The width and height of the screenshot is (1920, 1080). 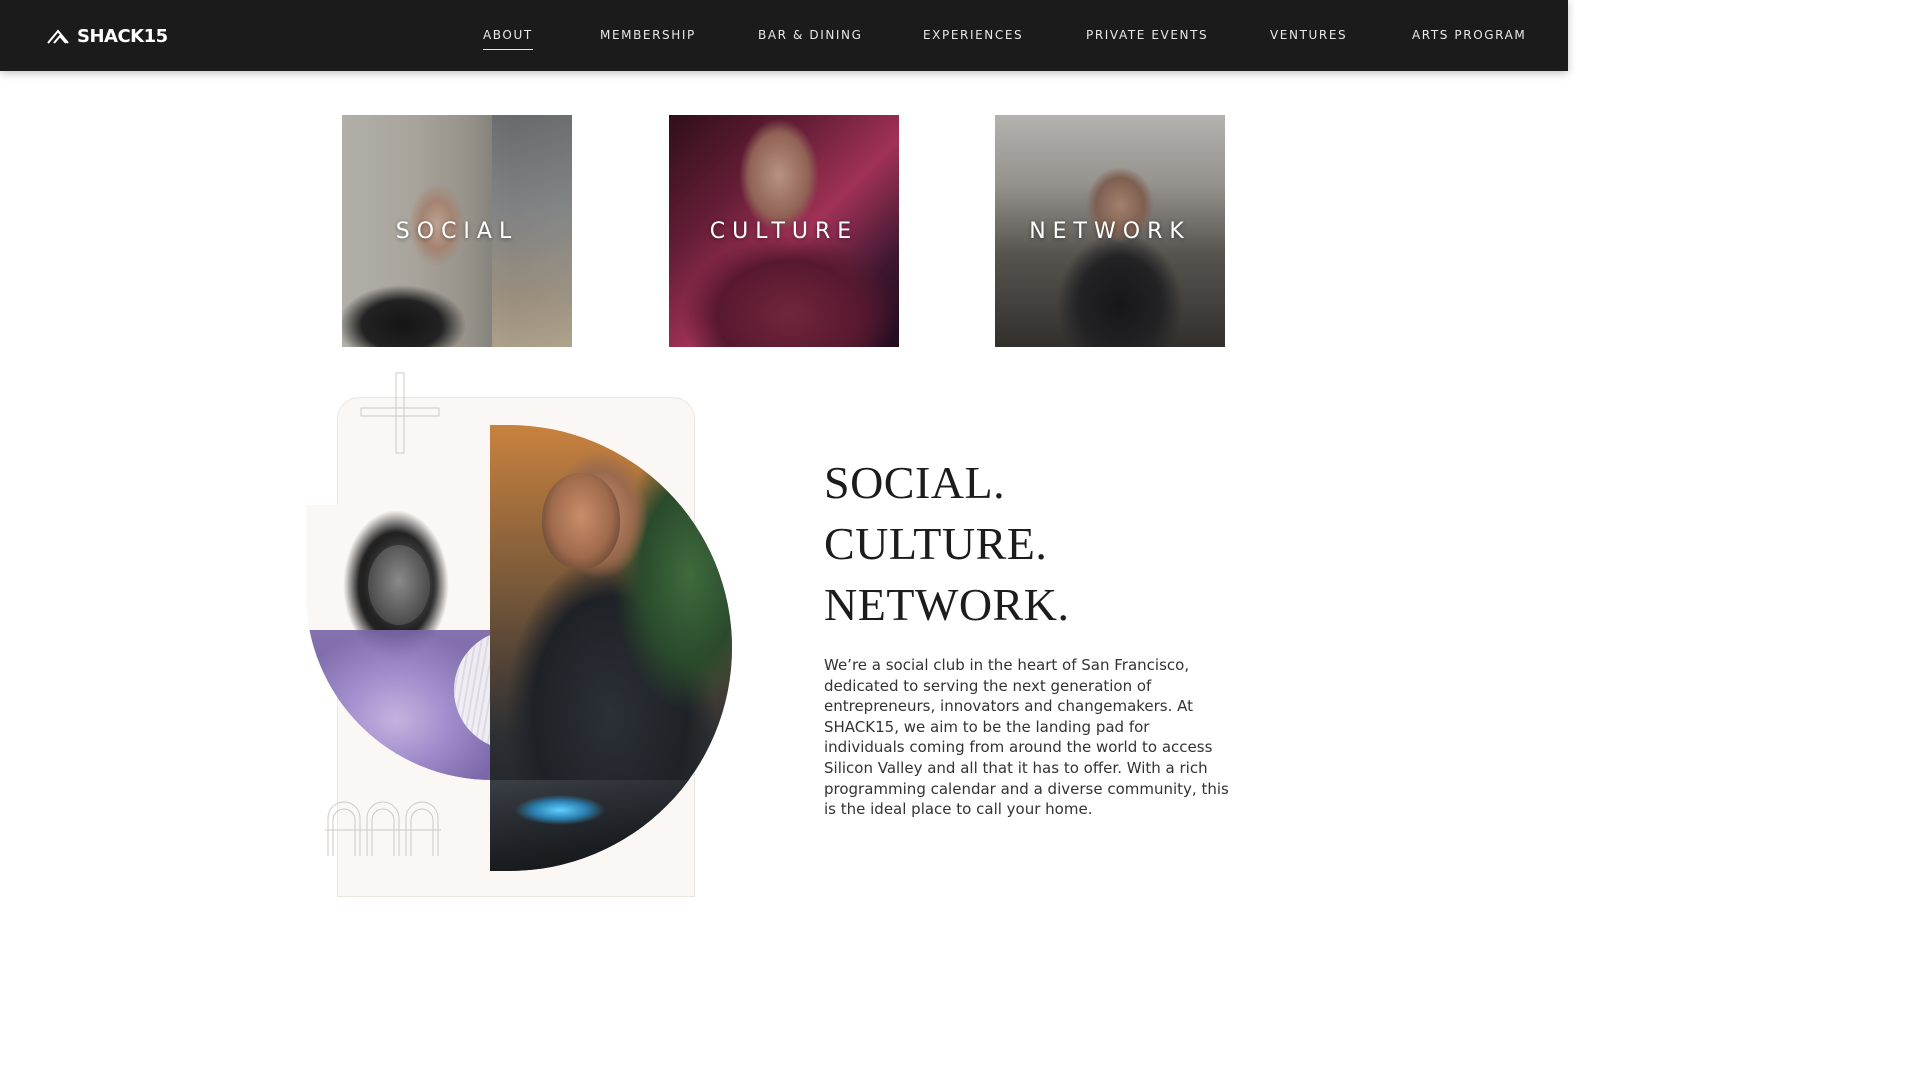 I want to click on tile-culture: CULTURE, so click(x=784, y=231).